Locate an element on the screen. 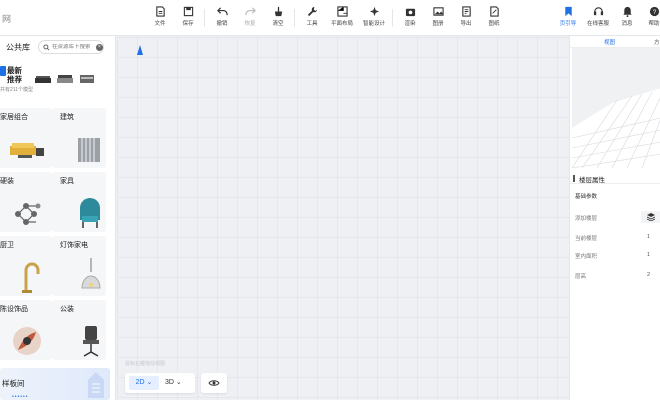 The height and width of the screenshot is (400, 660). help-label: 帮助 is located at coordinates (654, 24).